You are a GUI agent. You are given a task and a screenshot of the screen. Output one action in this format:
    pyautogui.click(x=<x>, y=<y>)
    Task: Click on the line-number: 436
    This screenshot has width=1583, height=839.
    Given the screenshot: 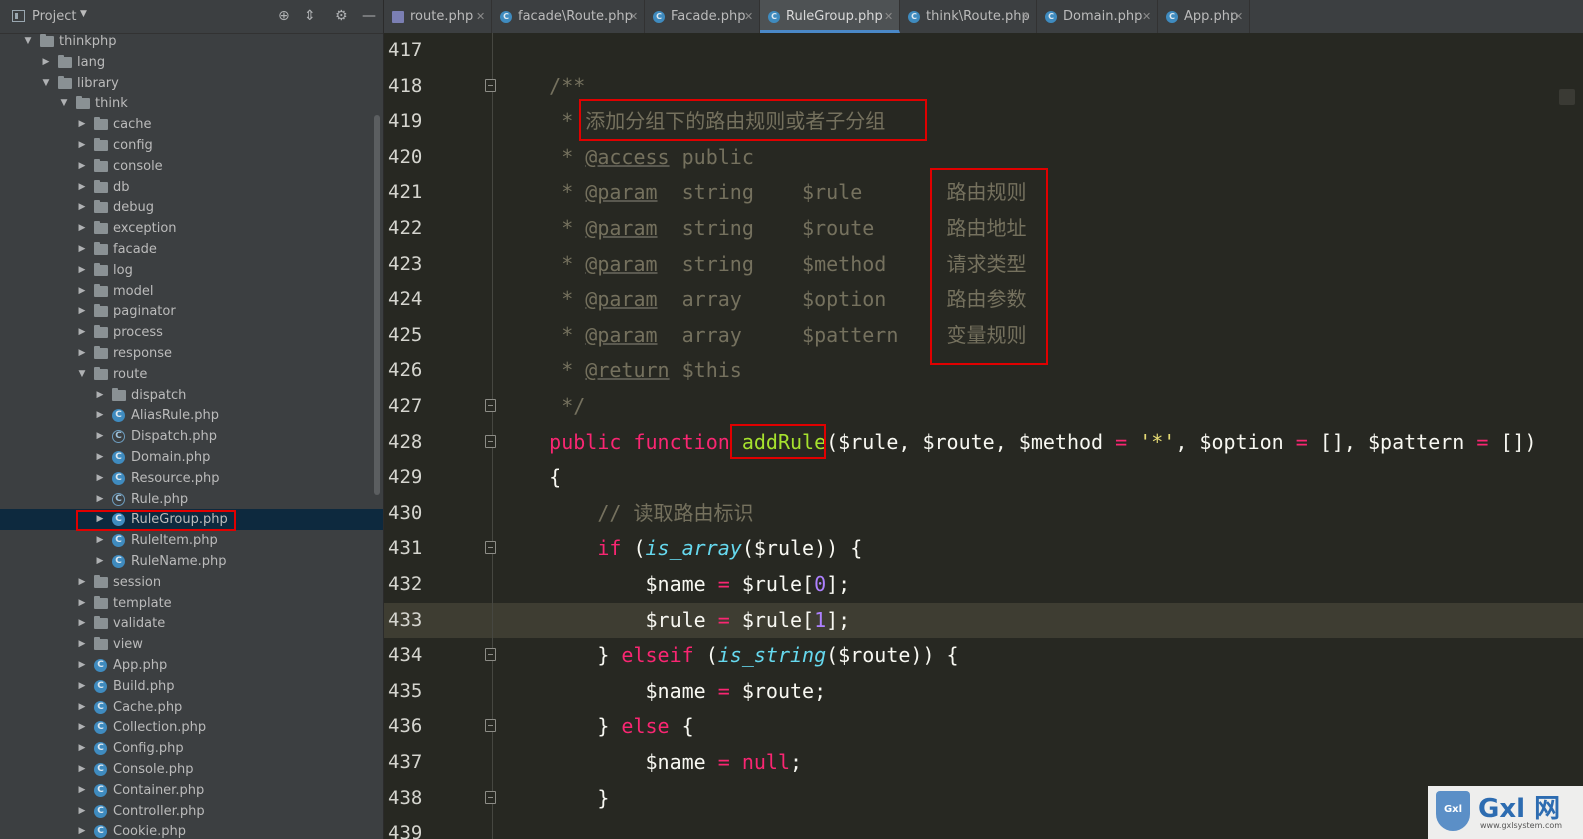 What is the action you would take?
    pyautogui.click(x=409, y=726)
    